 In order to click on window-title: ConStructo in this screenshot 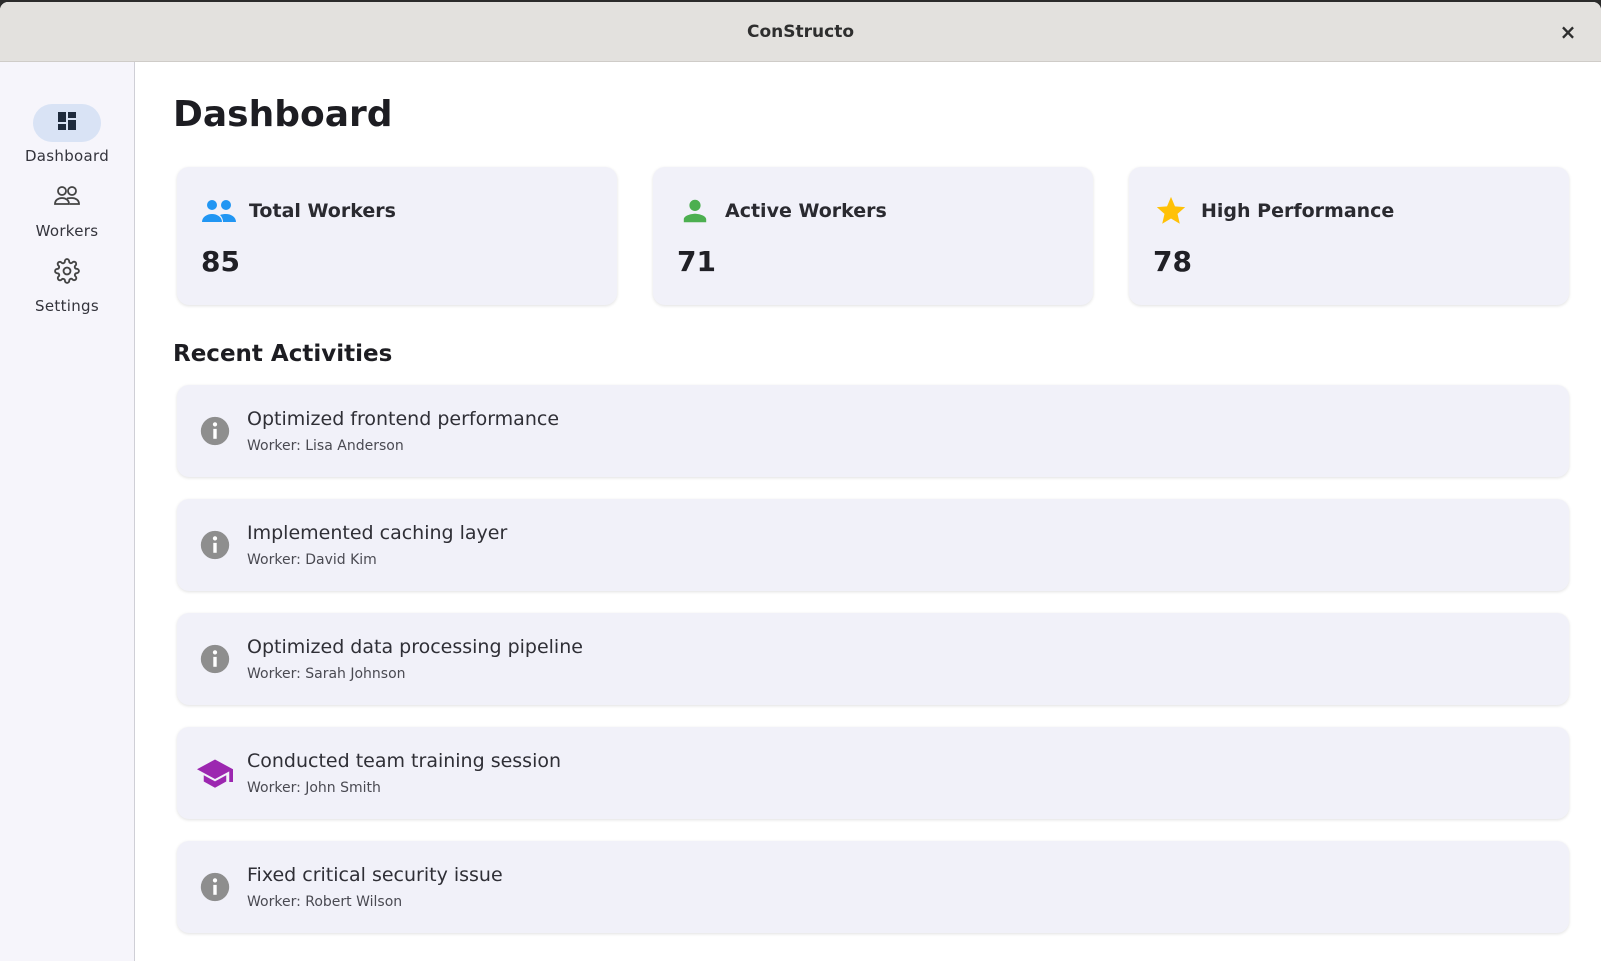, I will do `click(800, 31)`.